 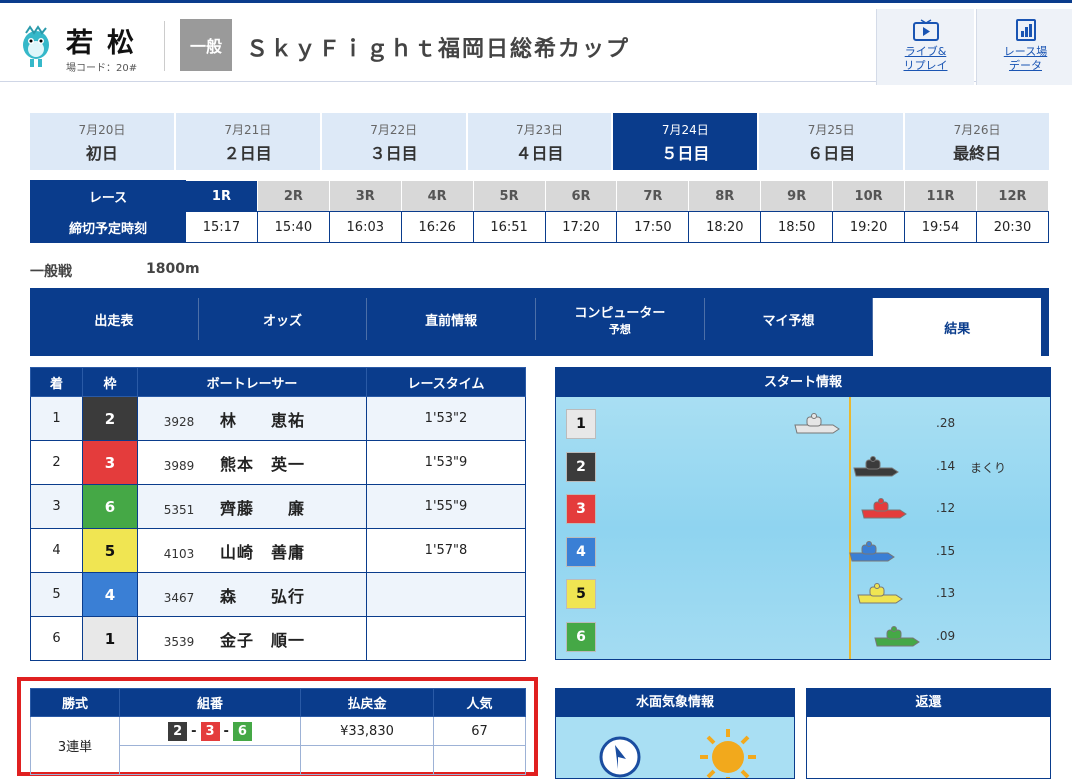 What do you see at coordinates (262, 464) in the screenshot?
I see `racer-name: 熊本 英一` at bounding box center [262, 464].